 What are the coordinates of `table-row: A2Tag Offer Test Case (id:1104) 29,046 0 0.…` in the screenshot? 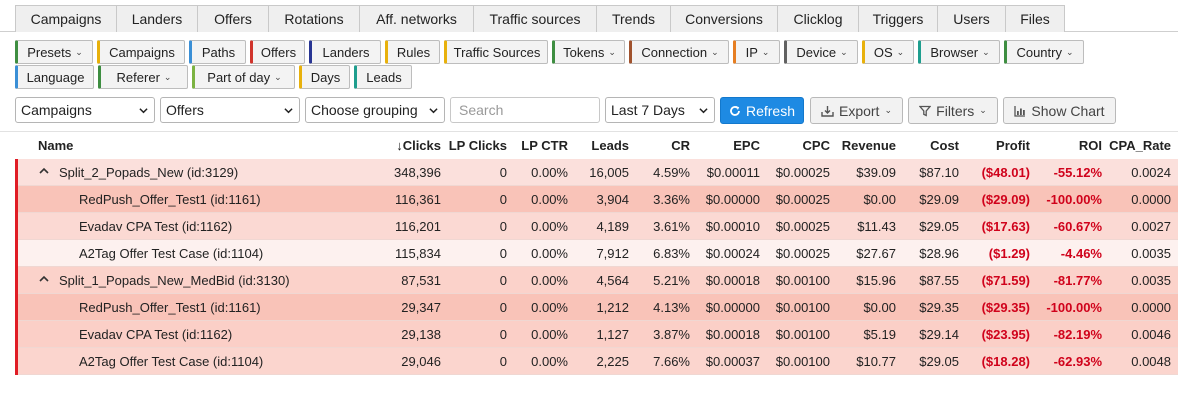 It's located at (596, 361).